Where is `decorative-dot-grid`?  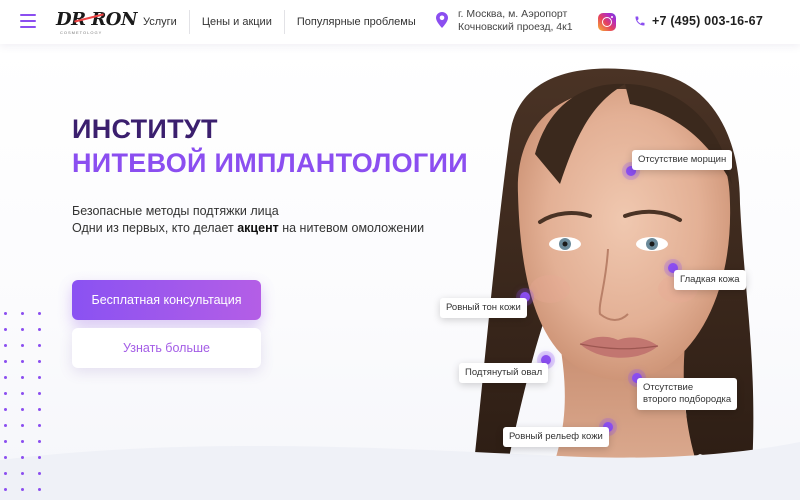 decorative-dot-grid is located at coordinates (26, 406).